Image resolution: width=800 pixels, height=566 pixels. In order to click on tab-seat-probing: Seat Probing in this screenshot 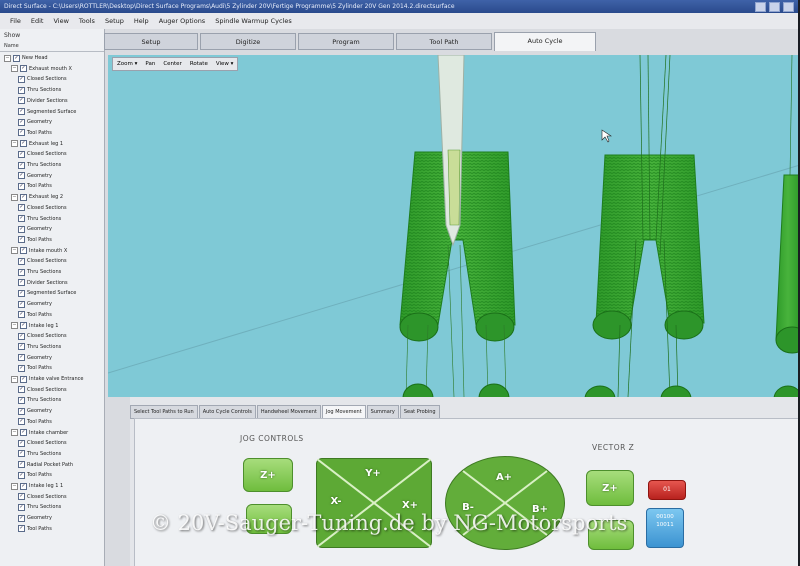, I will do `click(419, 412)`.